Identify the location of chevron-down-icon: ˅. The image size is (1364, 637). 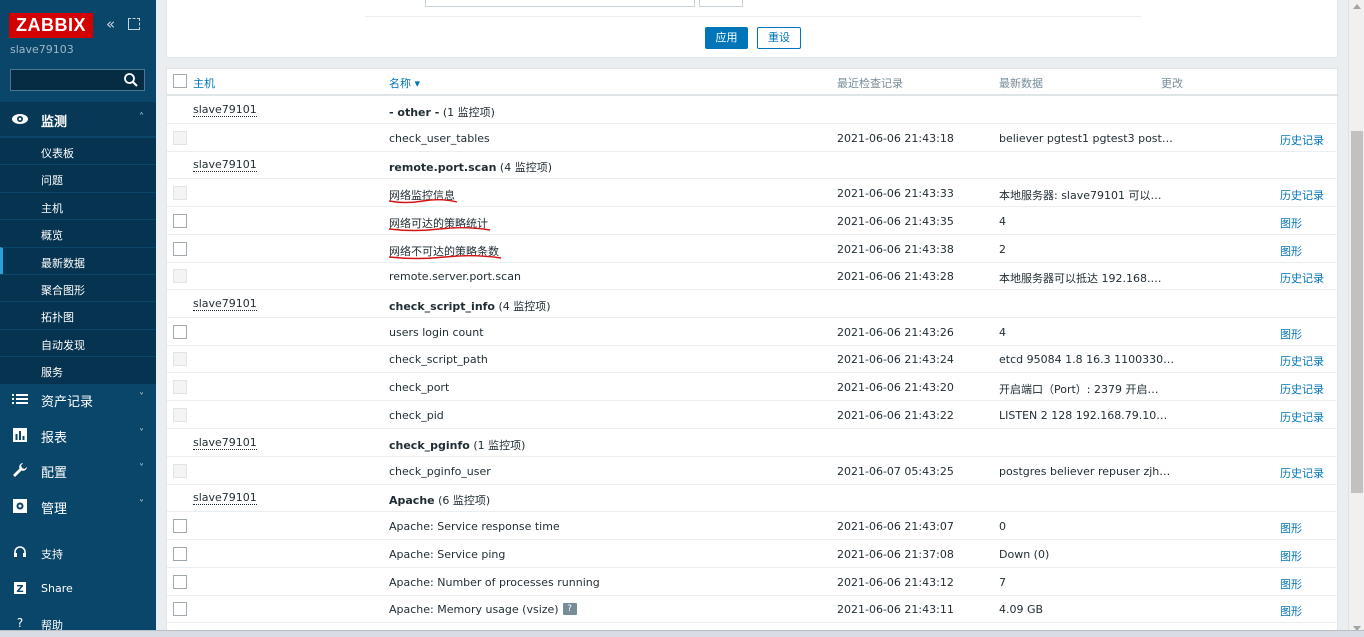
(141, 397).